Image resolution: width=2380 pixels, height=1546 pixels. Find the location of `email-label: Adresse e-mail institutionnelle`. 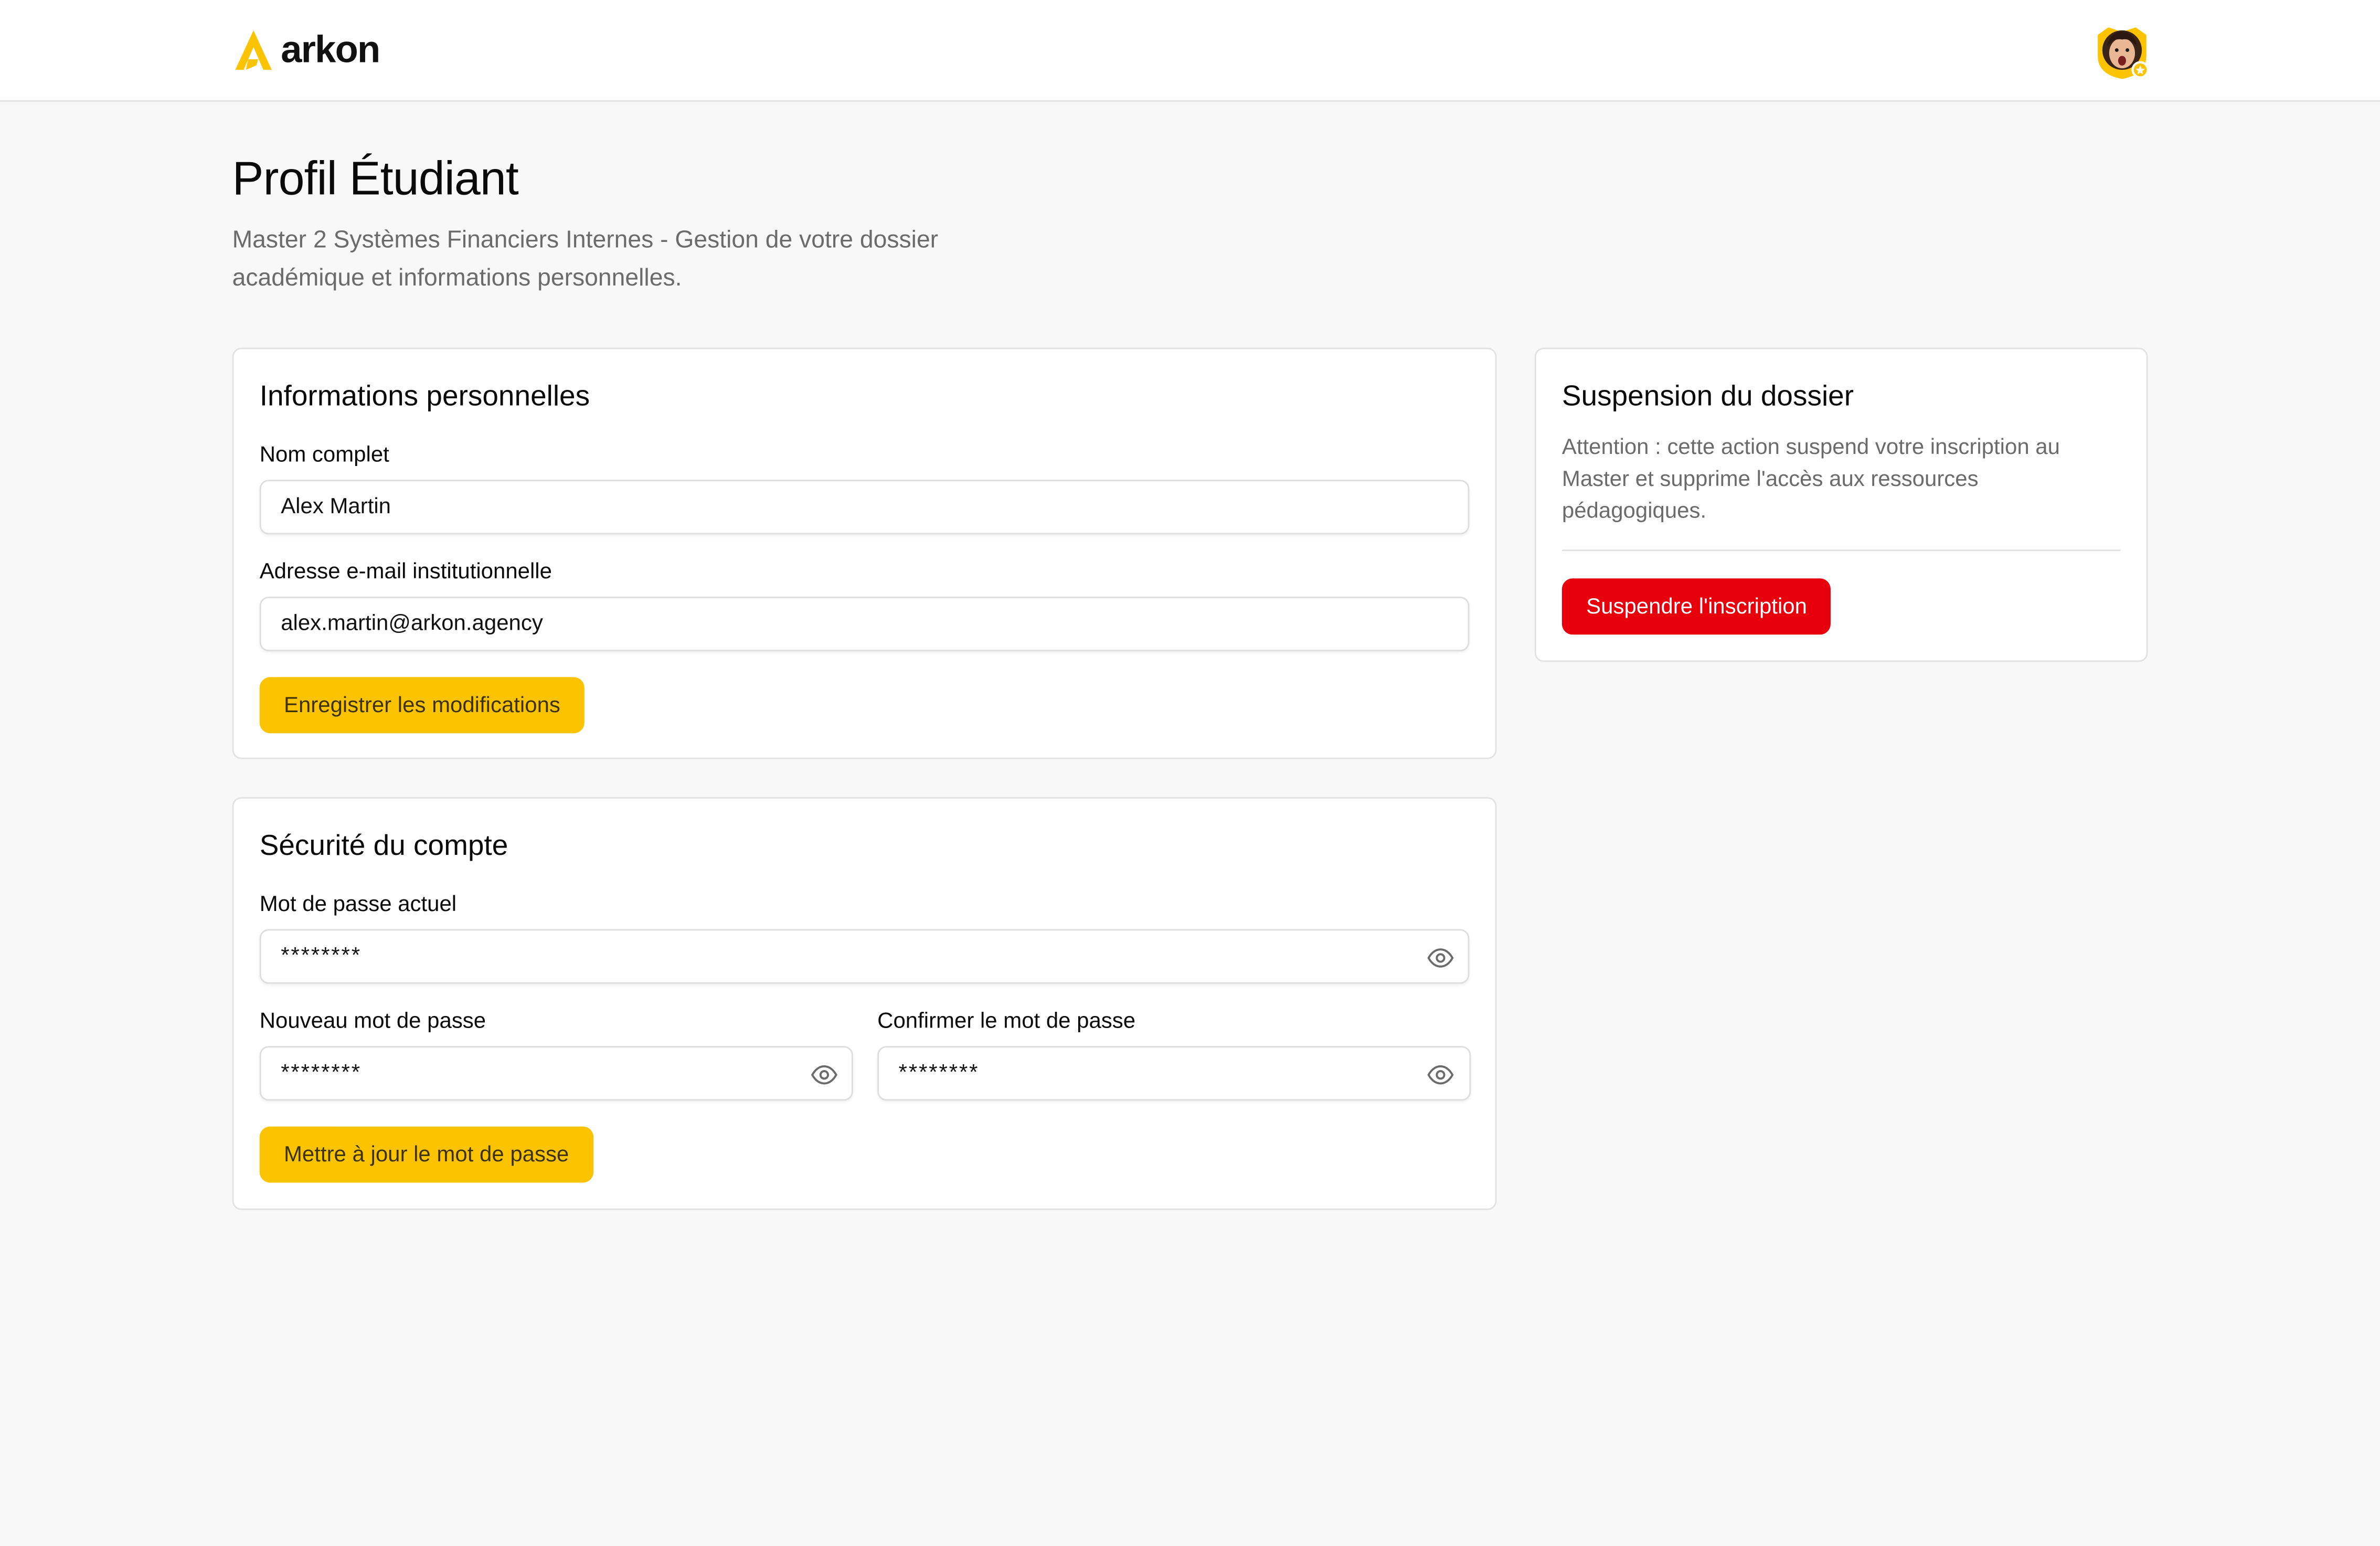

email-label: Adresse e-mail institutionnelle is located at coordinates (405, 572).